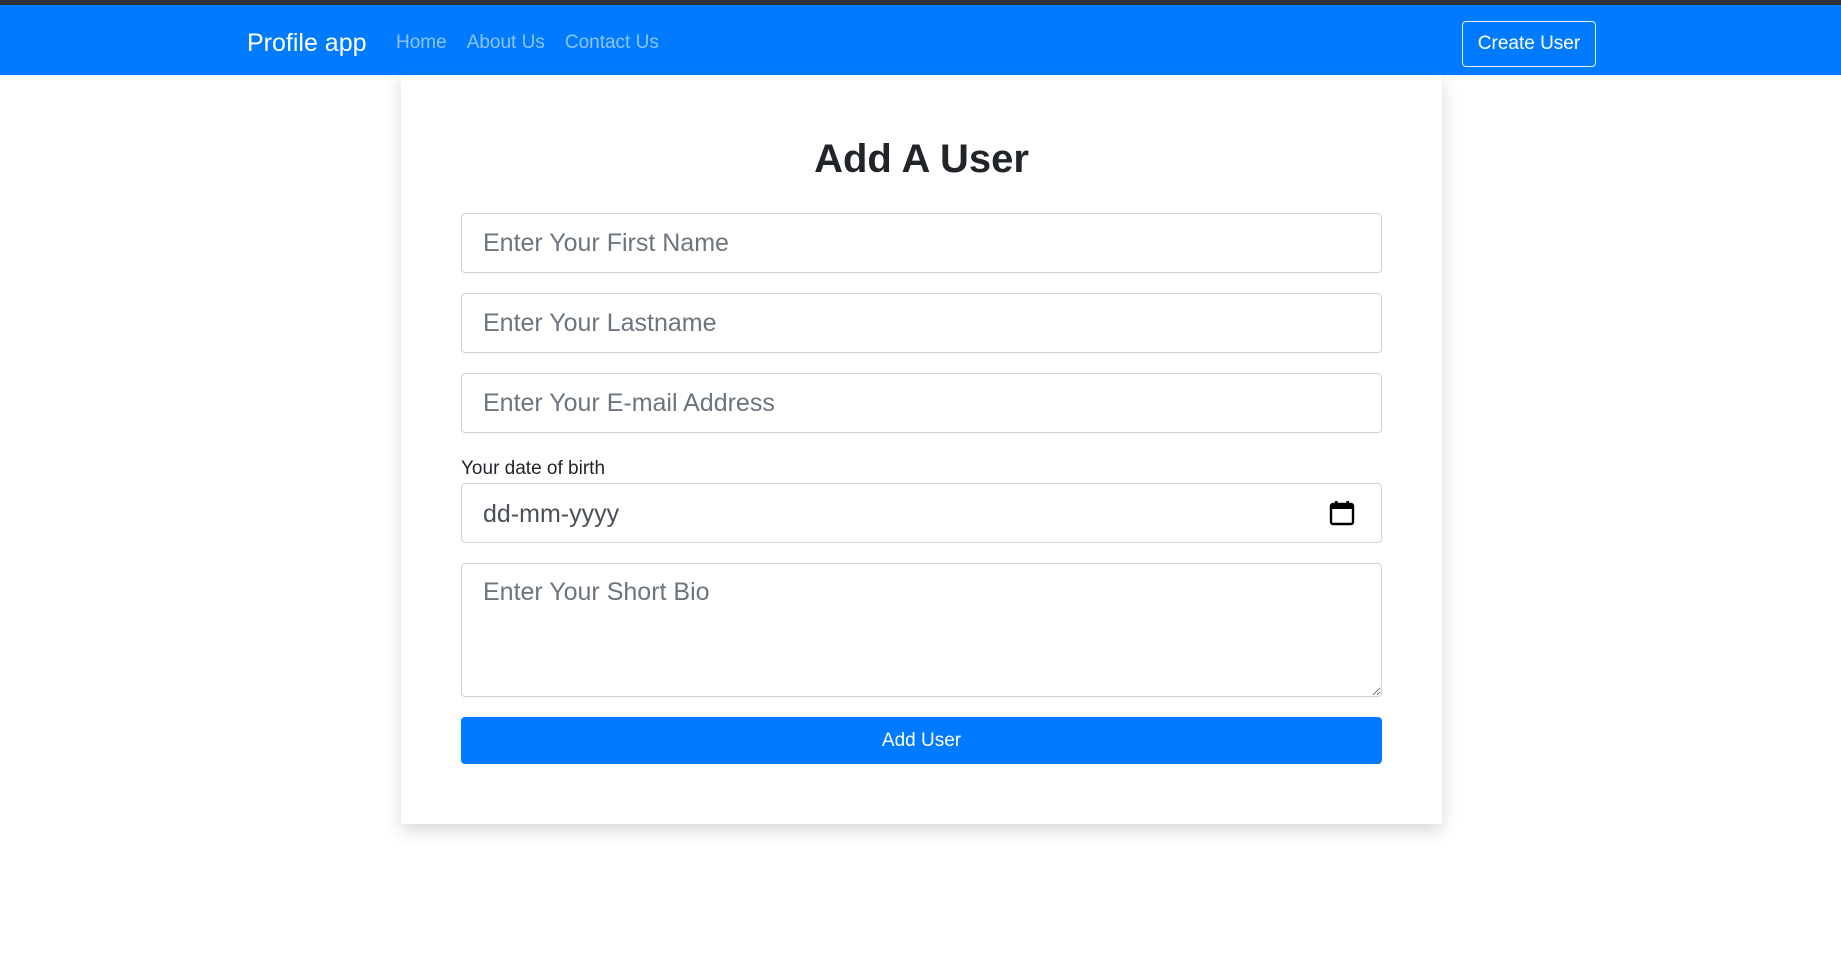  Describe the element at coordinates (921, 403) in the screenshot. I see `email-input` at that location.